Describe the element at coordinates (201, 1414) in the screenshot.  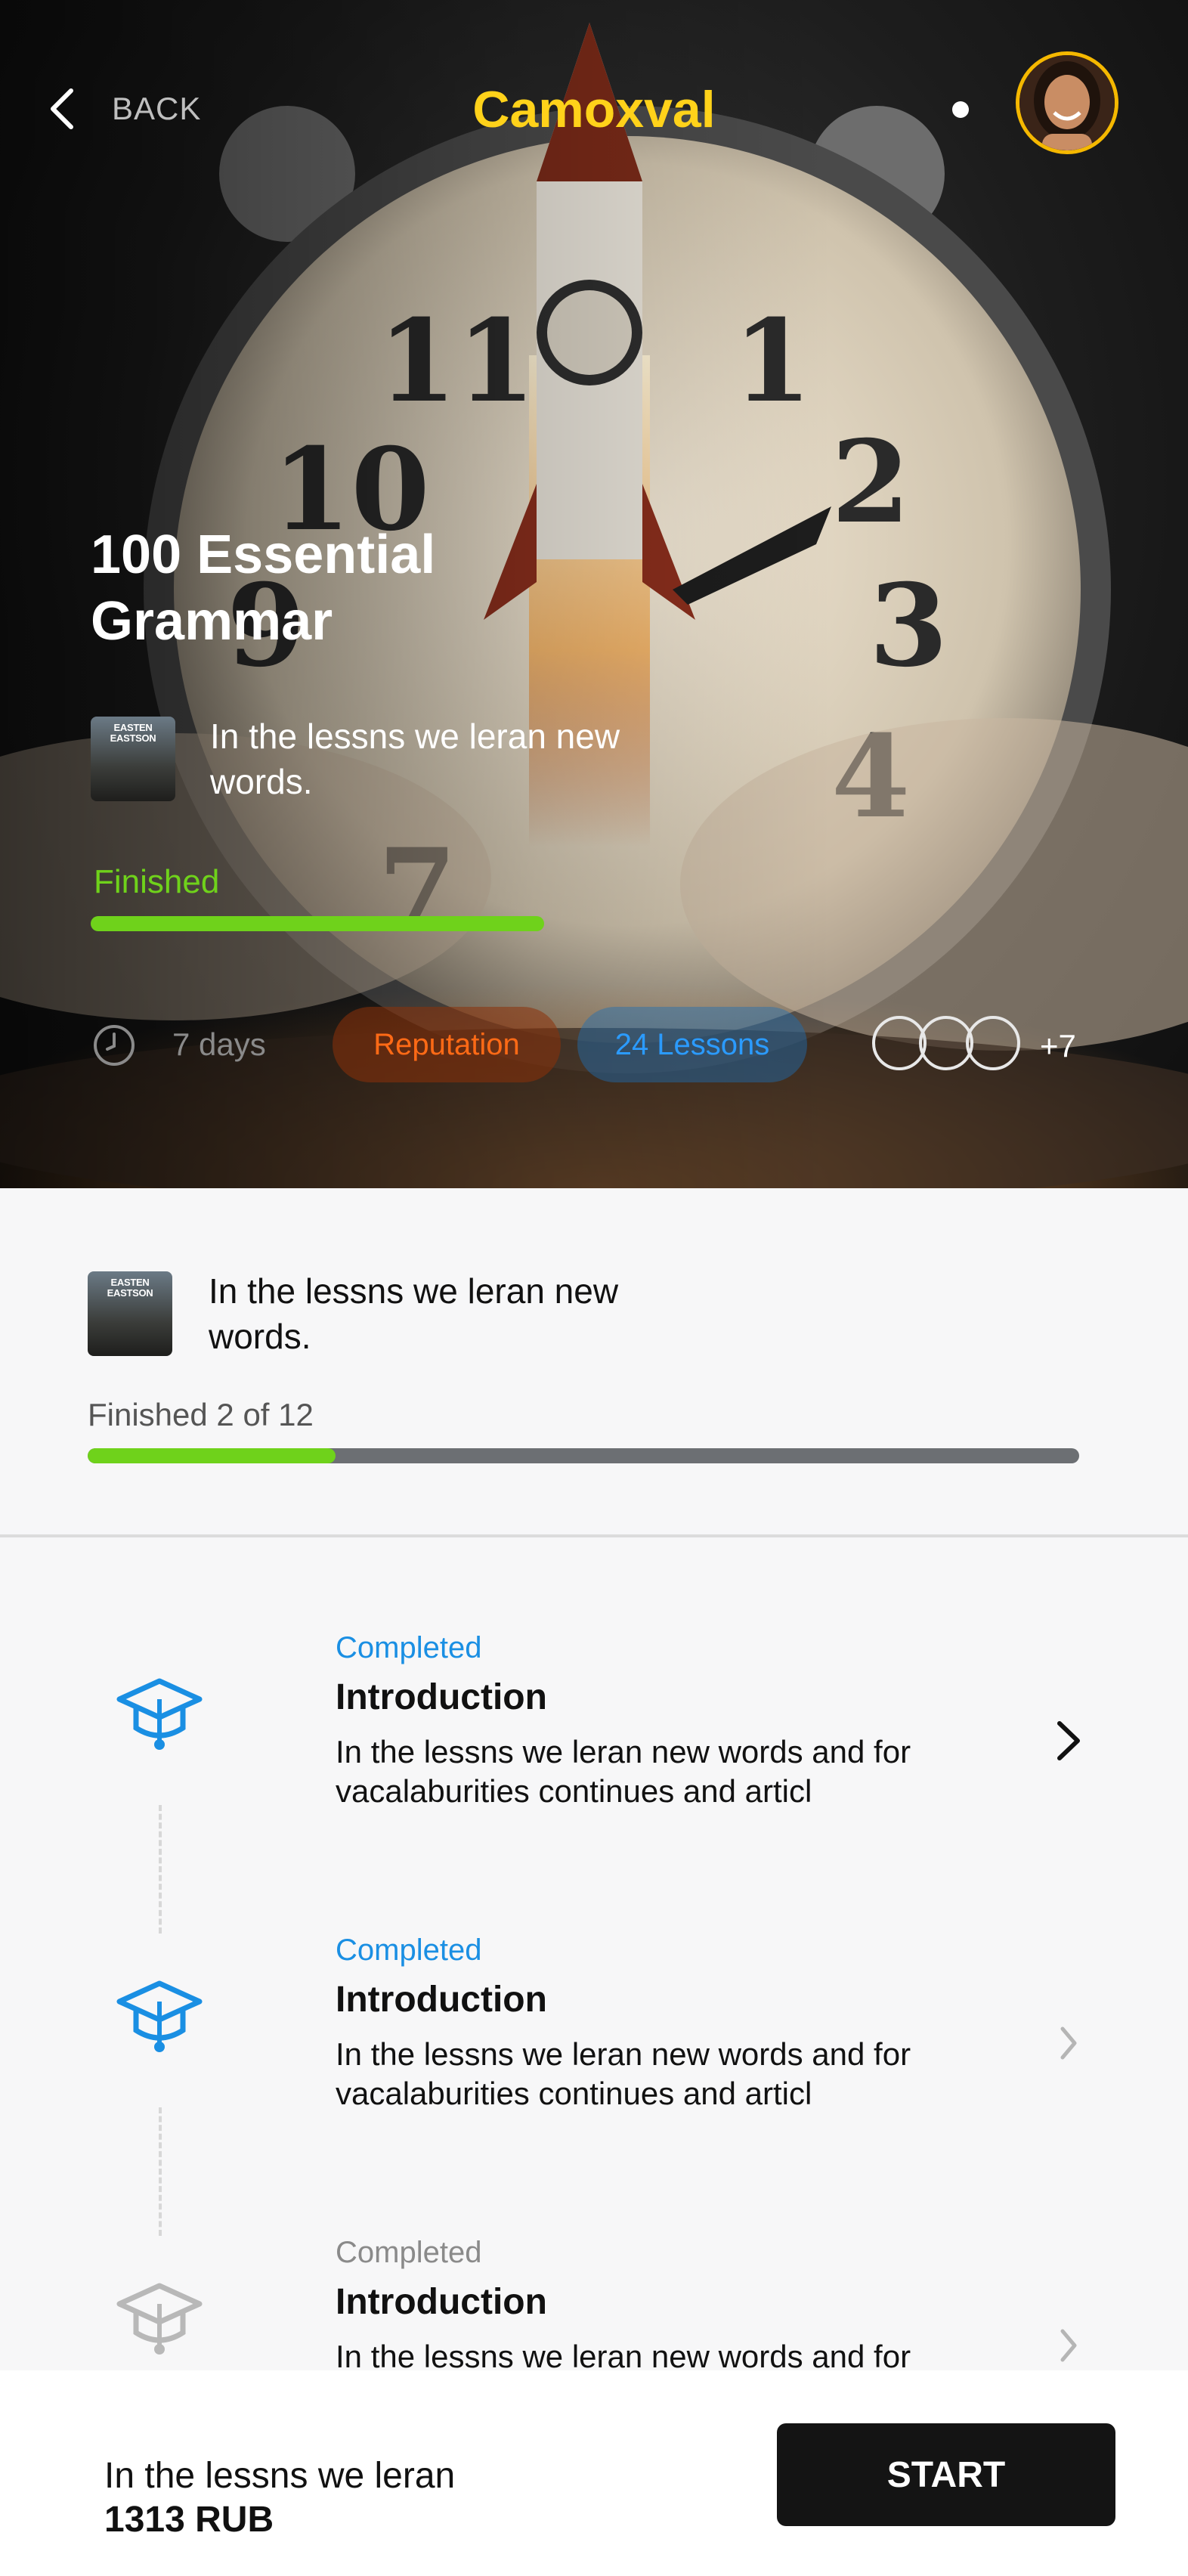
I see `card-progress-label: Finished 2 of 12` at that location.